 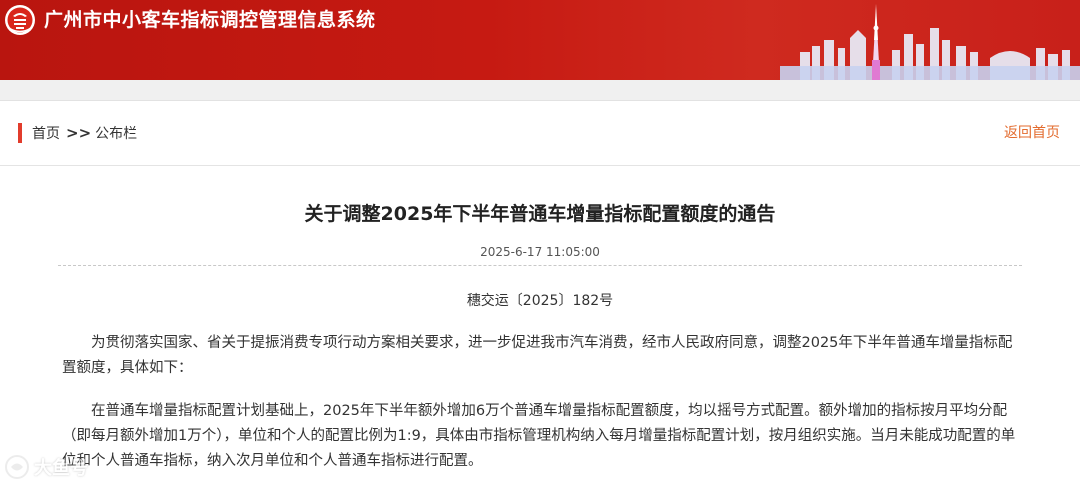 What do you see at coordinates (116, 134) in the screenshot?
I see `breadcrumb-current: 公布栏` at bounding box center [116, 134].